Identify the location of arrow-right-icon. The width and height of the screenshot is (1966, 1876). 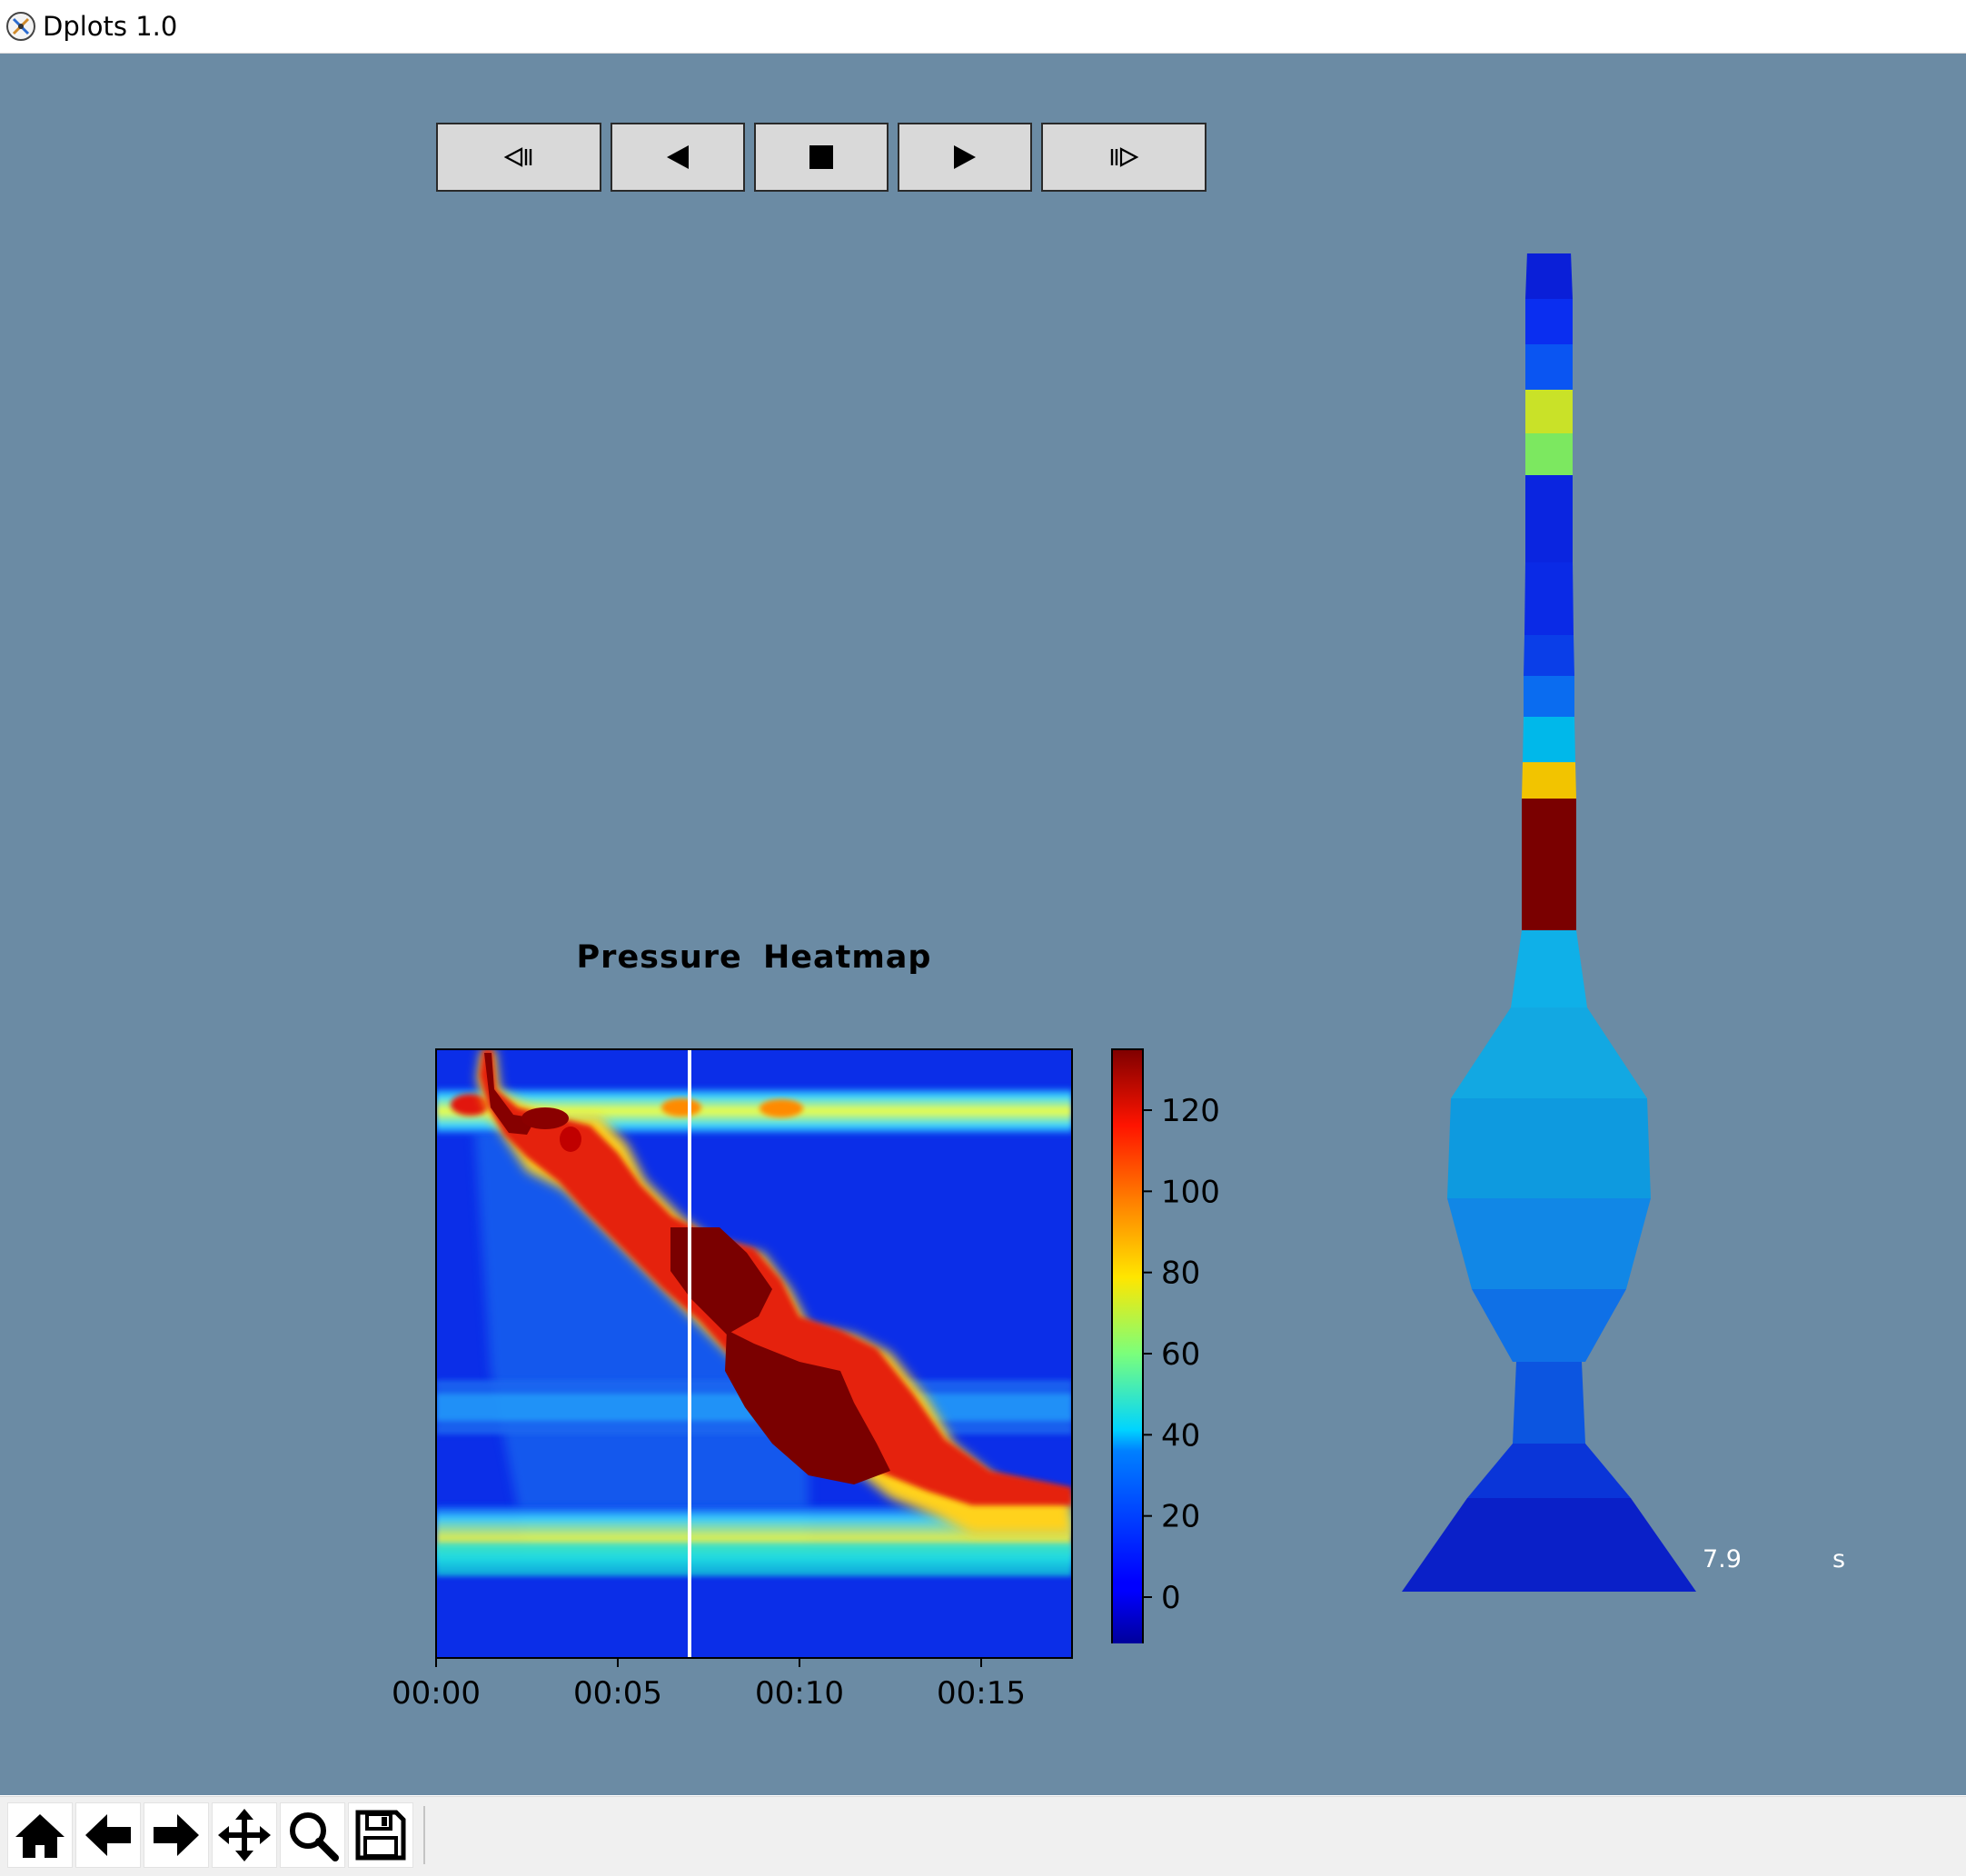
(176, 1835).